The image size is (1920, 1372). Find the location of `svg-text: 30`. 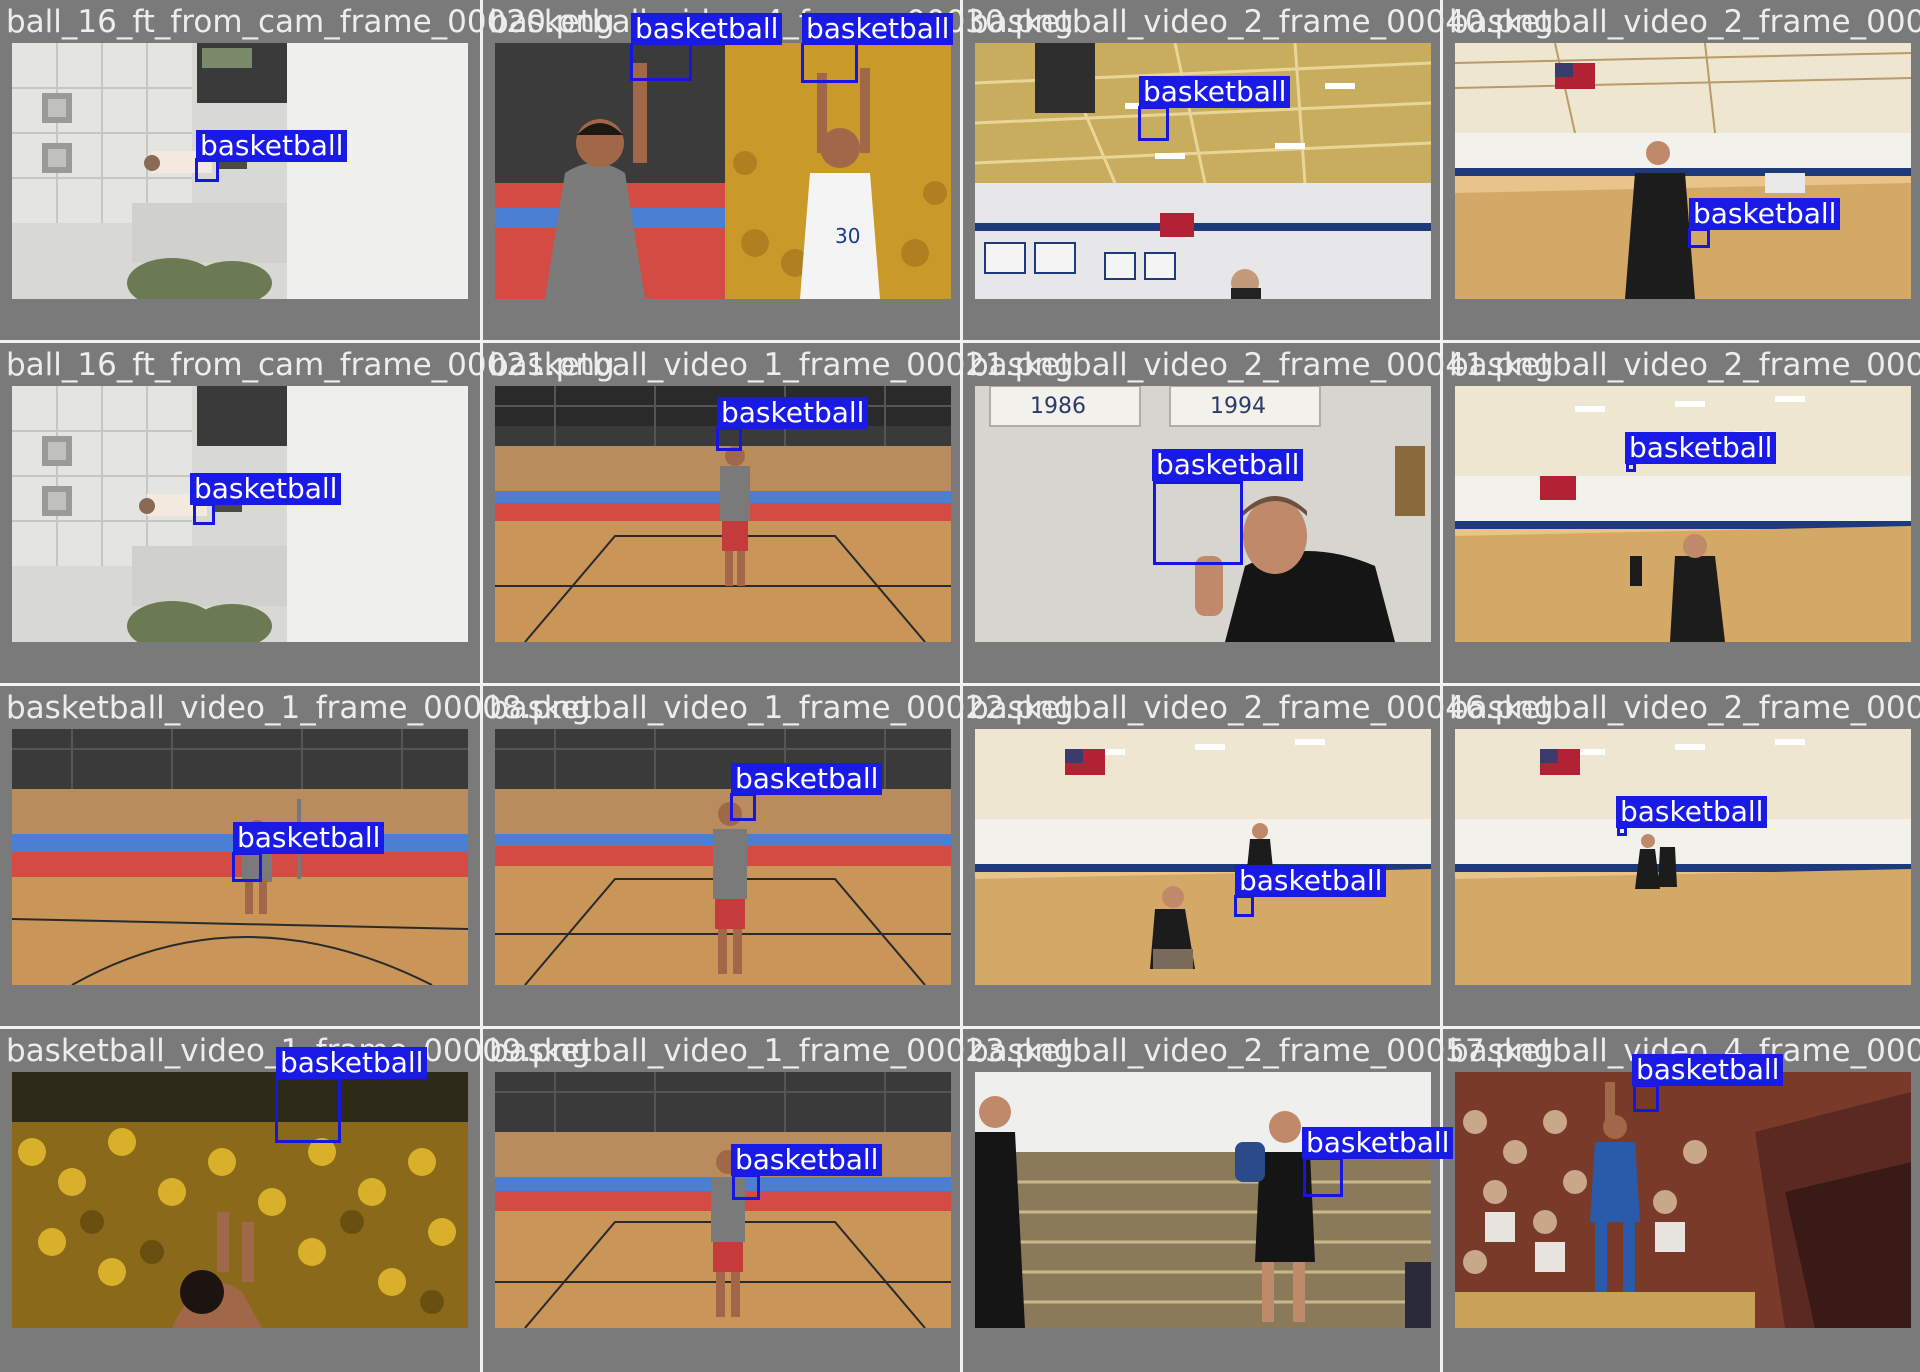

svg-text: 30 is located at coordinates (847, 236).